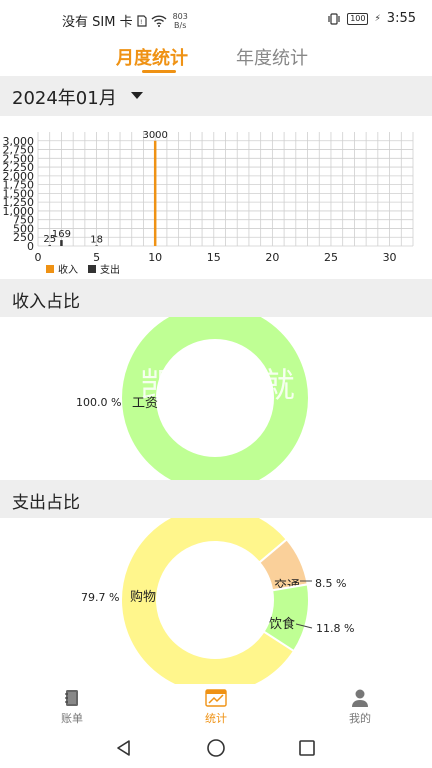 The width and height of the screenshot is (432, 768). Describe the element at coordinates (282, 624) in the screenshot. I see `slice-category-label: 饮食` at that location.